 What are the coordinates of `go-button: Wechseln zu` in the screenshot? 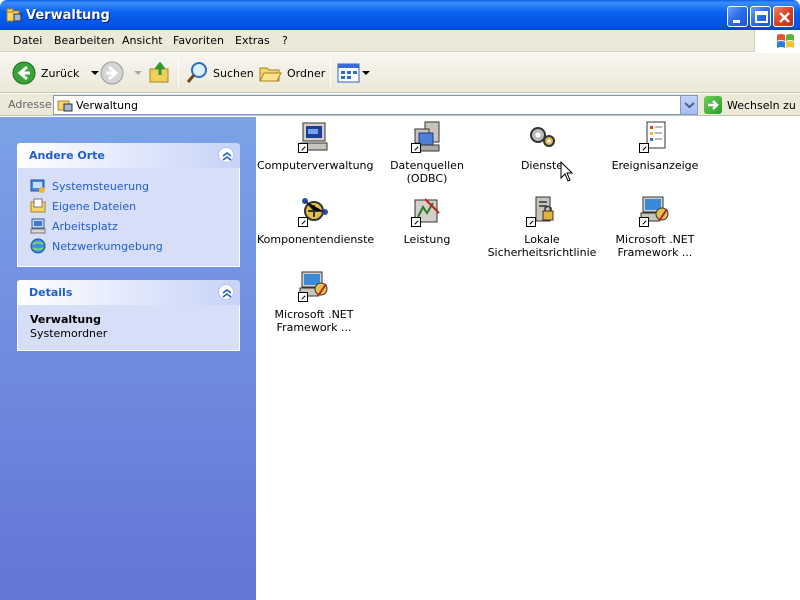 It's located at (750, 105).